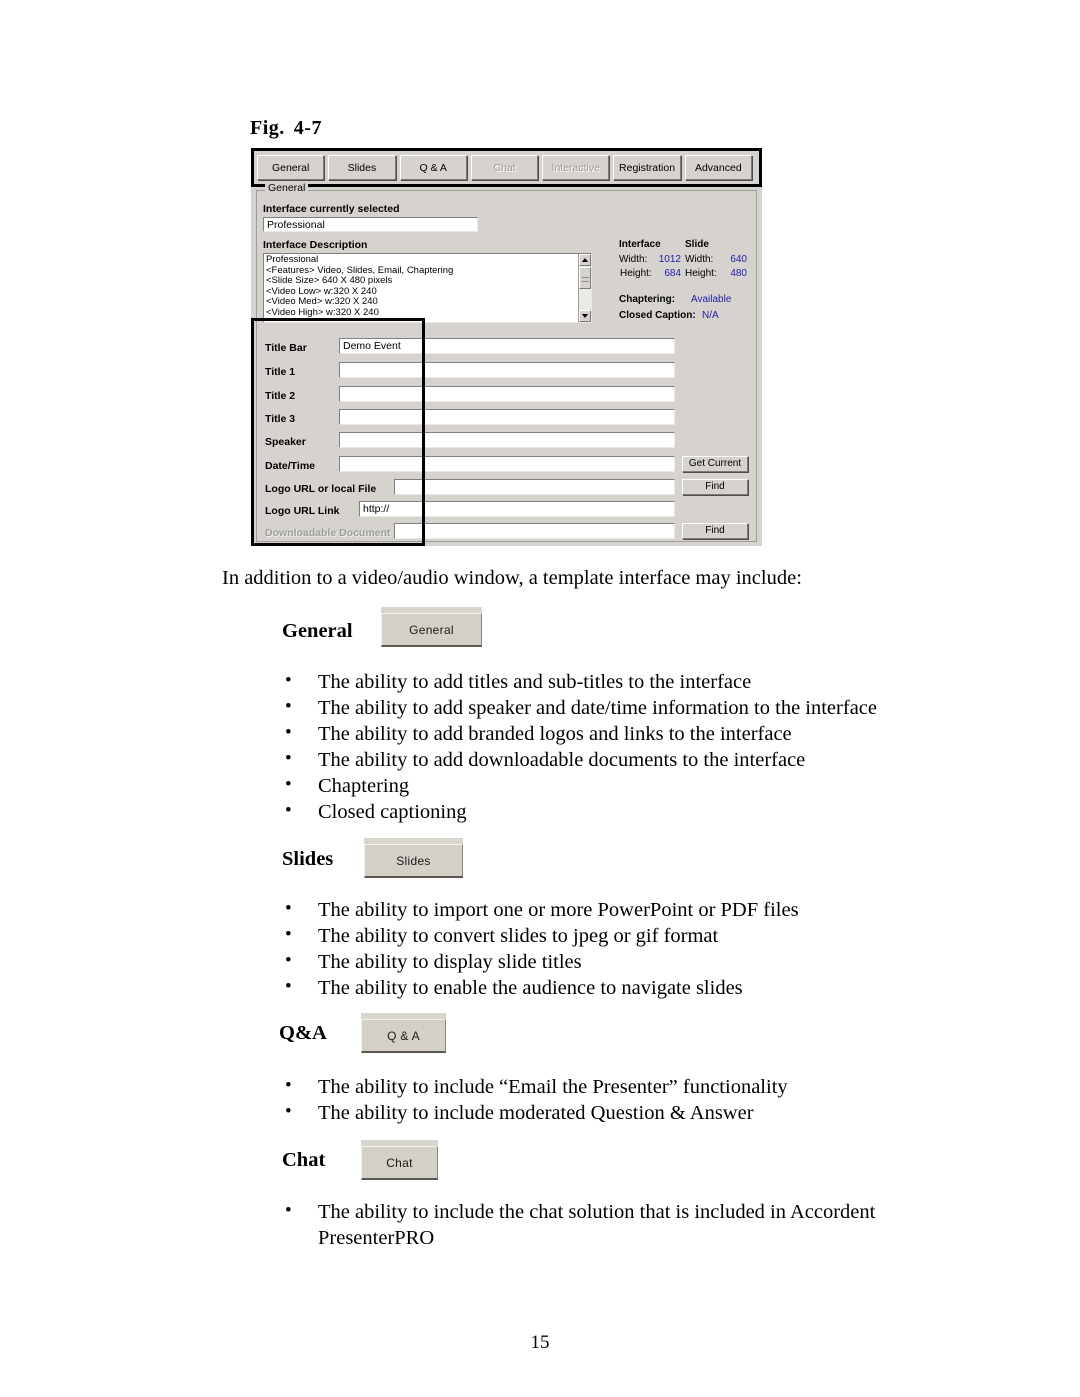 The height and width of the screenshot is (1397, 1080). I want to click on section-heading-general: General, so click(317, 631).